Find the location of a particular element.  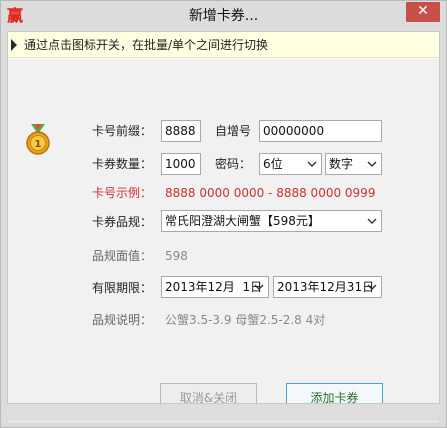

hint-text: 通过点击图标开关，在批量/单个之间进行切换 is located at coordinates (146, 45).